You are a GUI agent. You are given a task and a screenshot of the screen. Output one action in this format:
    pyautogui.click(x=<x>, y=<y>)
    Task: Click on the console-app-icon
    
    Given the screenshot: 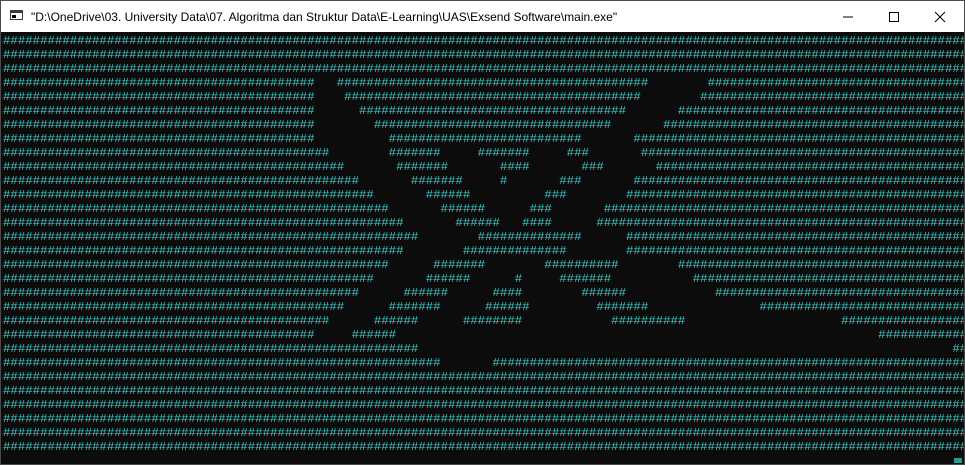 What is the action you would take?
    pyautogui.click(x=16, y=15)
    